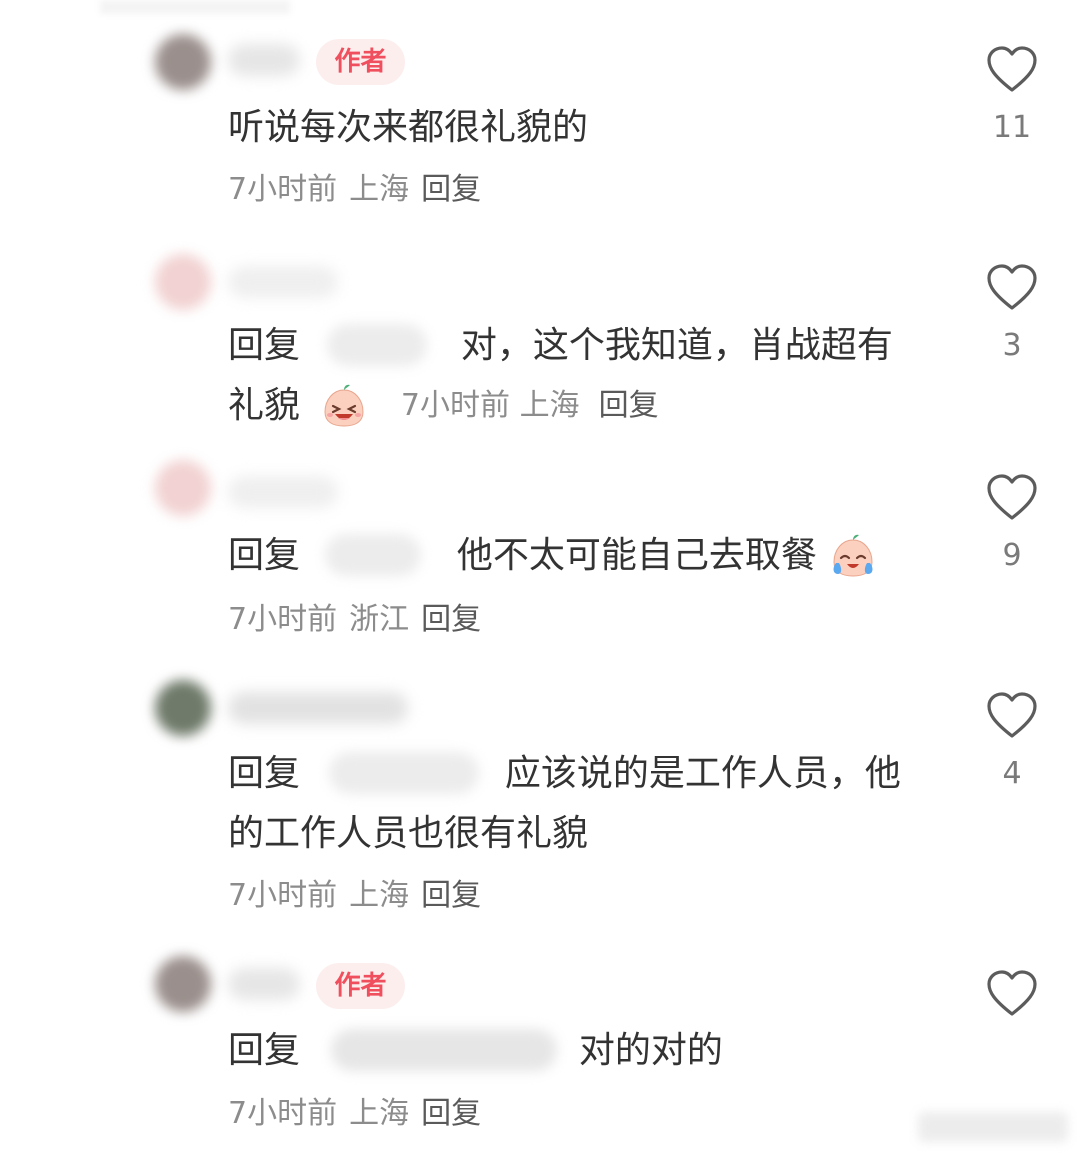 Image resolution: width=1080 pixels, height=1154 pixels. What do you see at coordinates (1012, 555) in the screenshot?
I see `like-count: 9` at bounding box center [1012, 555].